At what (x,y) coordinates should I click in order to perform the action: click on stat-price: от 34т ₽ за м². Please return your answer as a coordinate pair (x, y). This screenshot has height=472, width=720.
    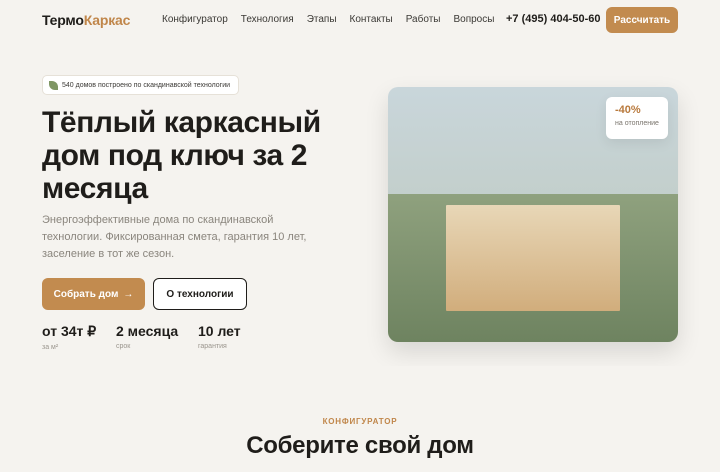
    Looking at the image, I should click on (69, 337).